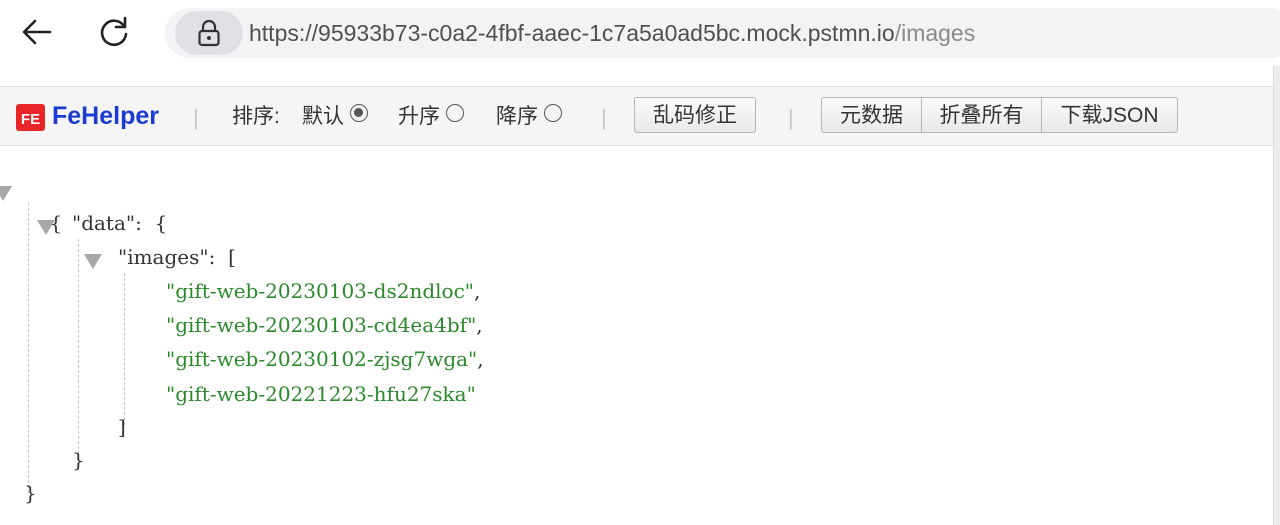 The height and width of the screenshot is (525, 1280). What do you see at coordinates (695, 115) in the screenshot?
I see `fix-encoding-button: 乱码修正` at bounding box center [695, 115].